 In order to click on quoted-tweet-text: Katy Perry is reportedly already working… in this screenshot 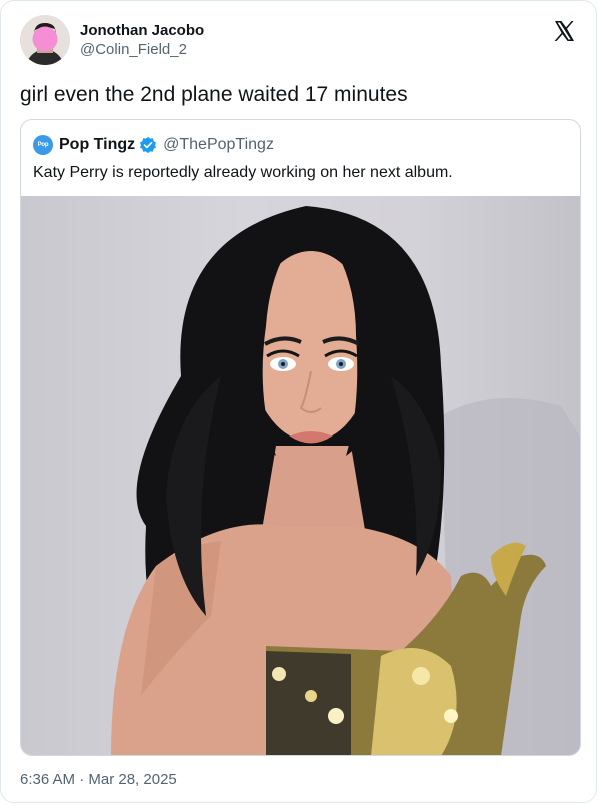, I will do `click(243, 172)`.